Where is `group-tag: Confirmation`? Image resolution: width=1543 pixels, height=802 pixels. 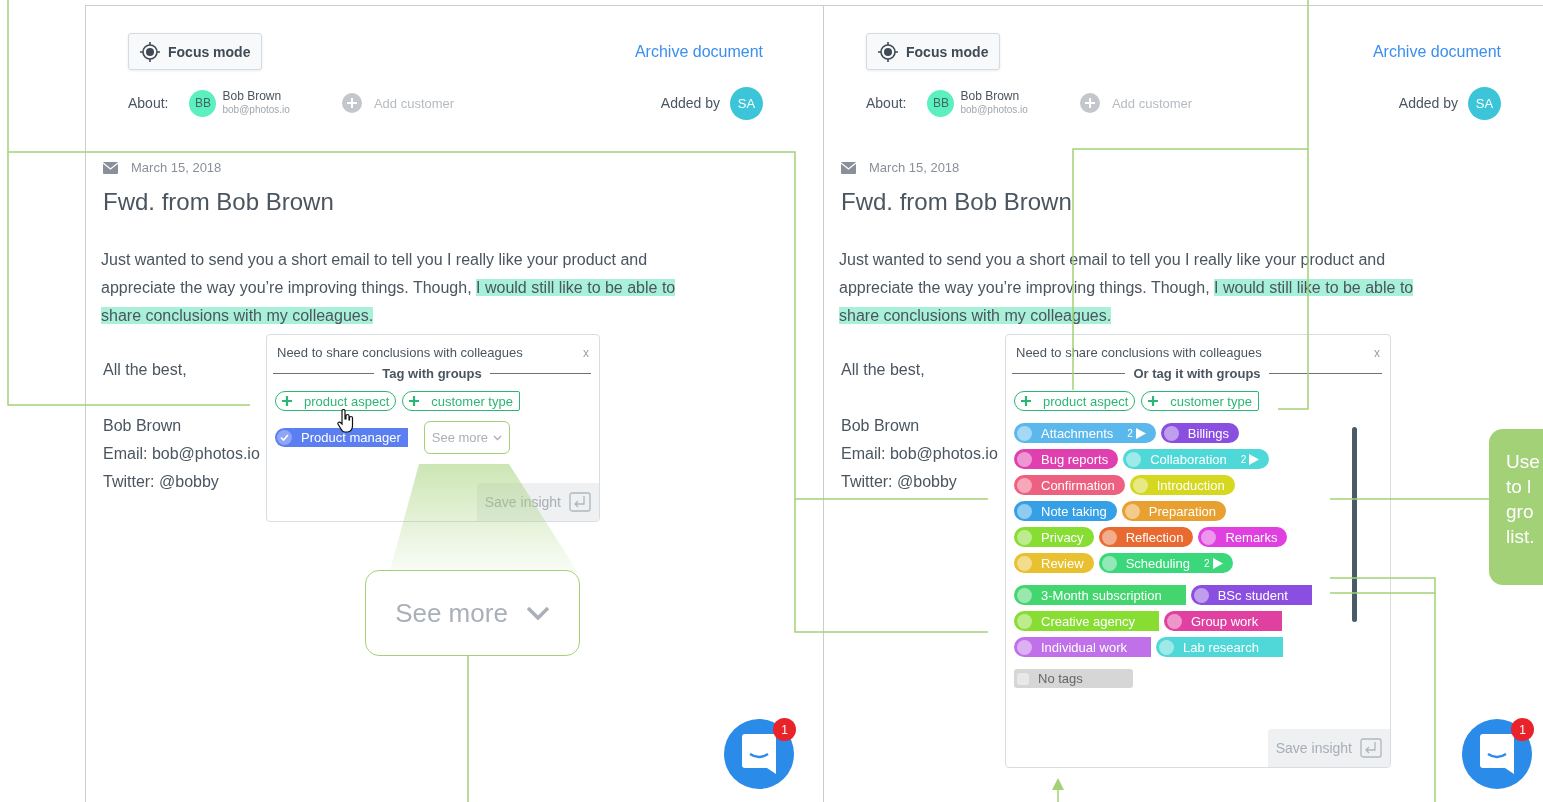 group-tag: Confirmation is located at coordinates (1069, 485).